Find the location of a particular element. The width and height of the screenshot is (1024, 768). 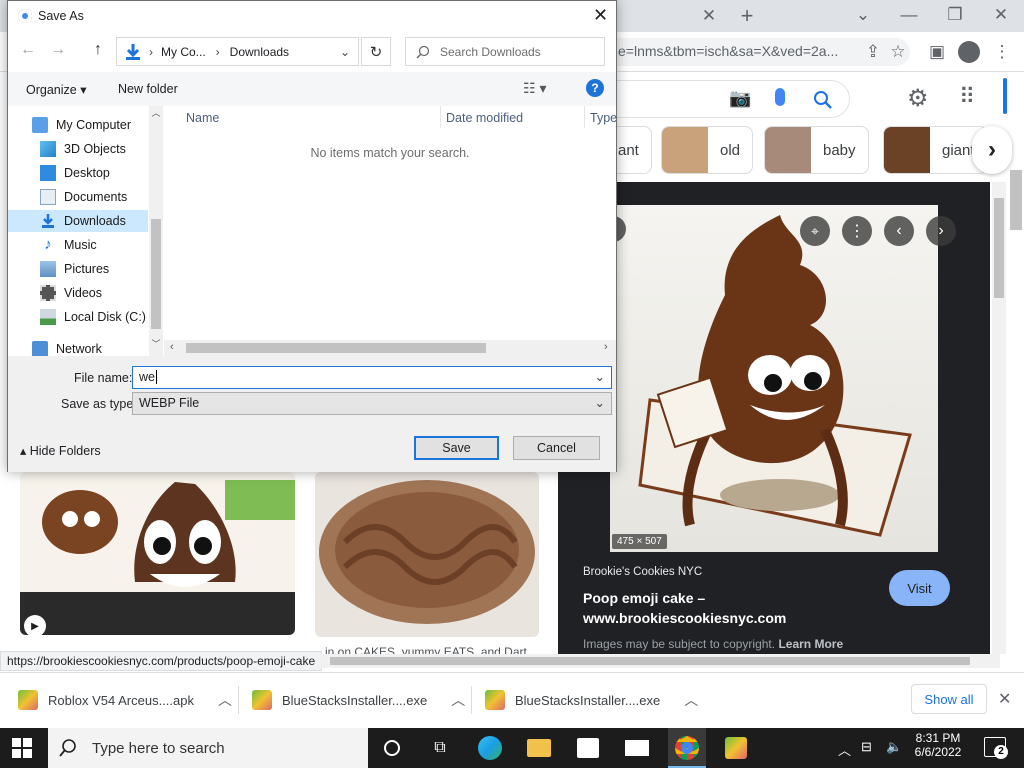

google-search-box: 📷 is located at coordinates (720, 99).